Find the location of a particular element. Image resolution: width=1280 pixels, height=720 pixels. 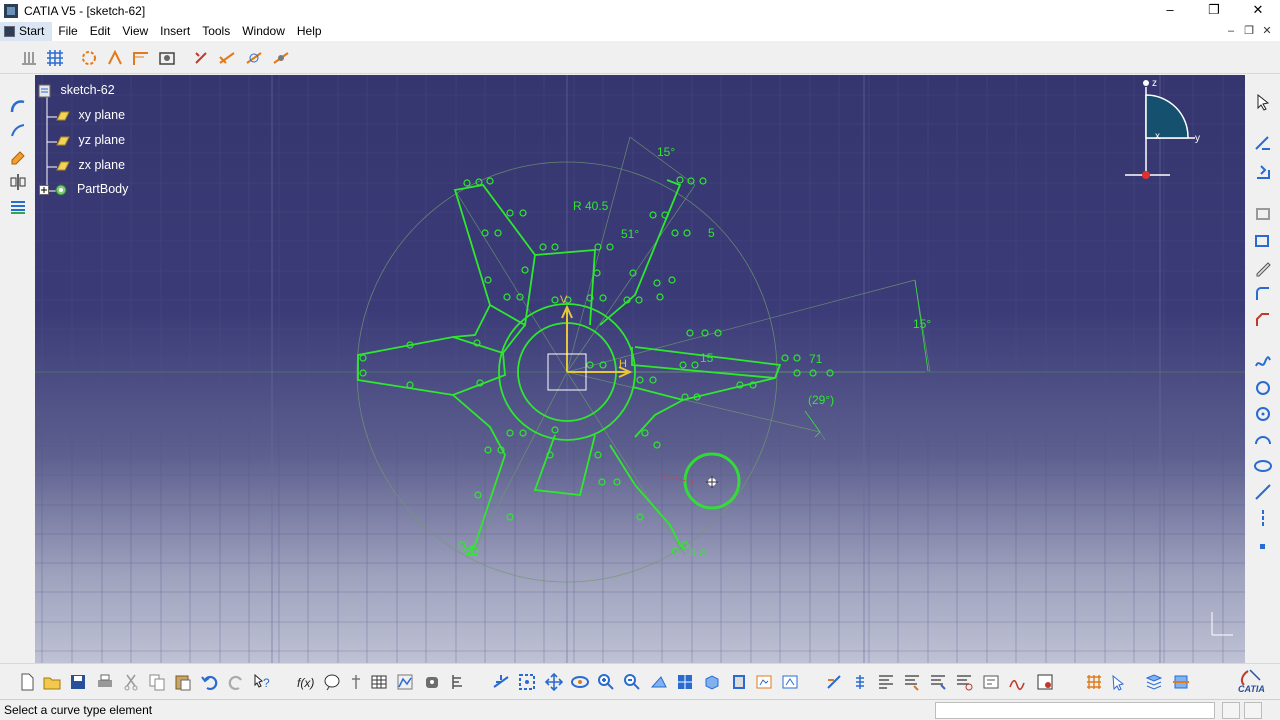

save-icon is located at coordinates (78, 682).